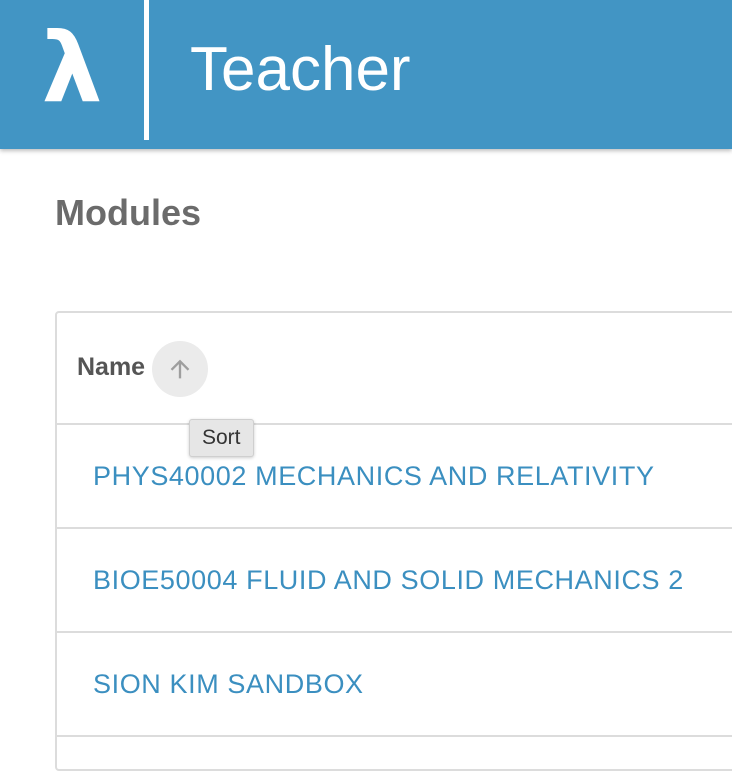 This screenshot has height=771, width=732. Describe the element at coordinates (221, 438) in the screenshot. I see `sort-tooltip: Sort` at that location.